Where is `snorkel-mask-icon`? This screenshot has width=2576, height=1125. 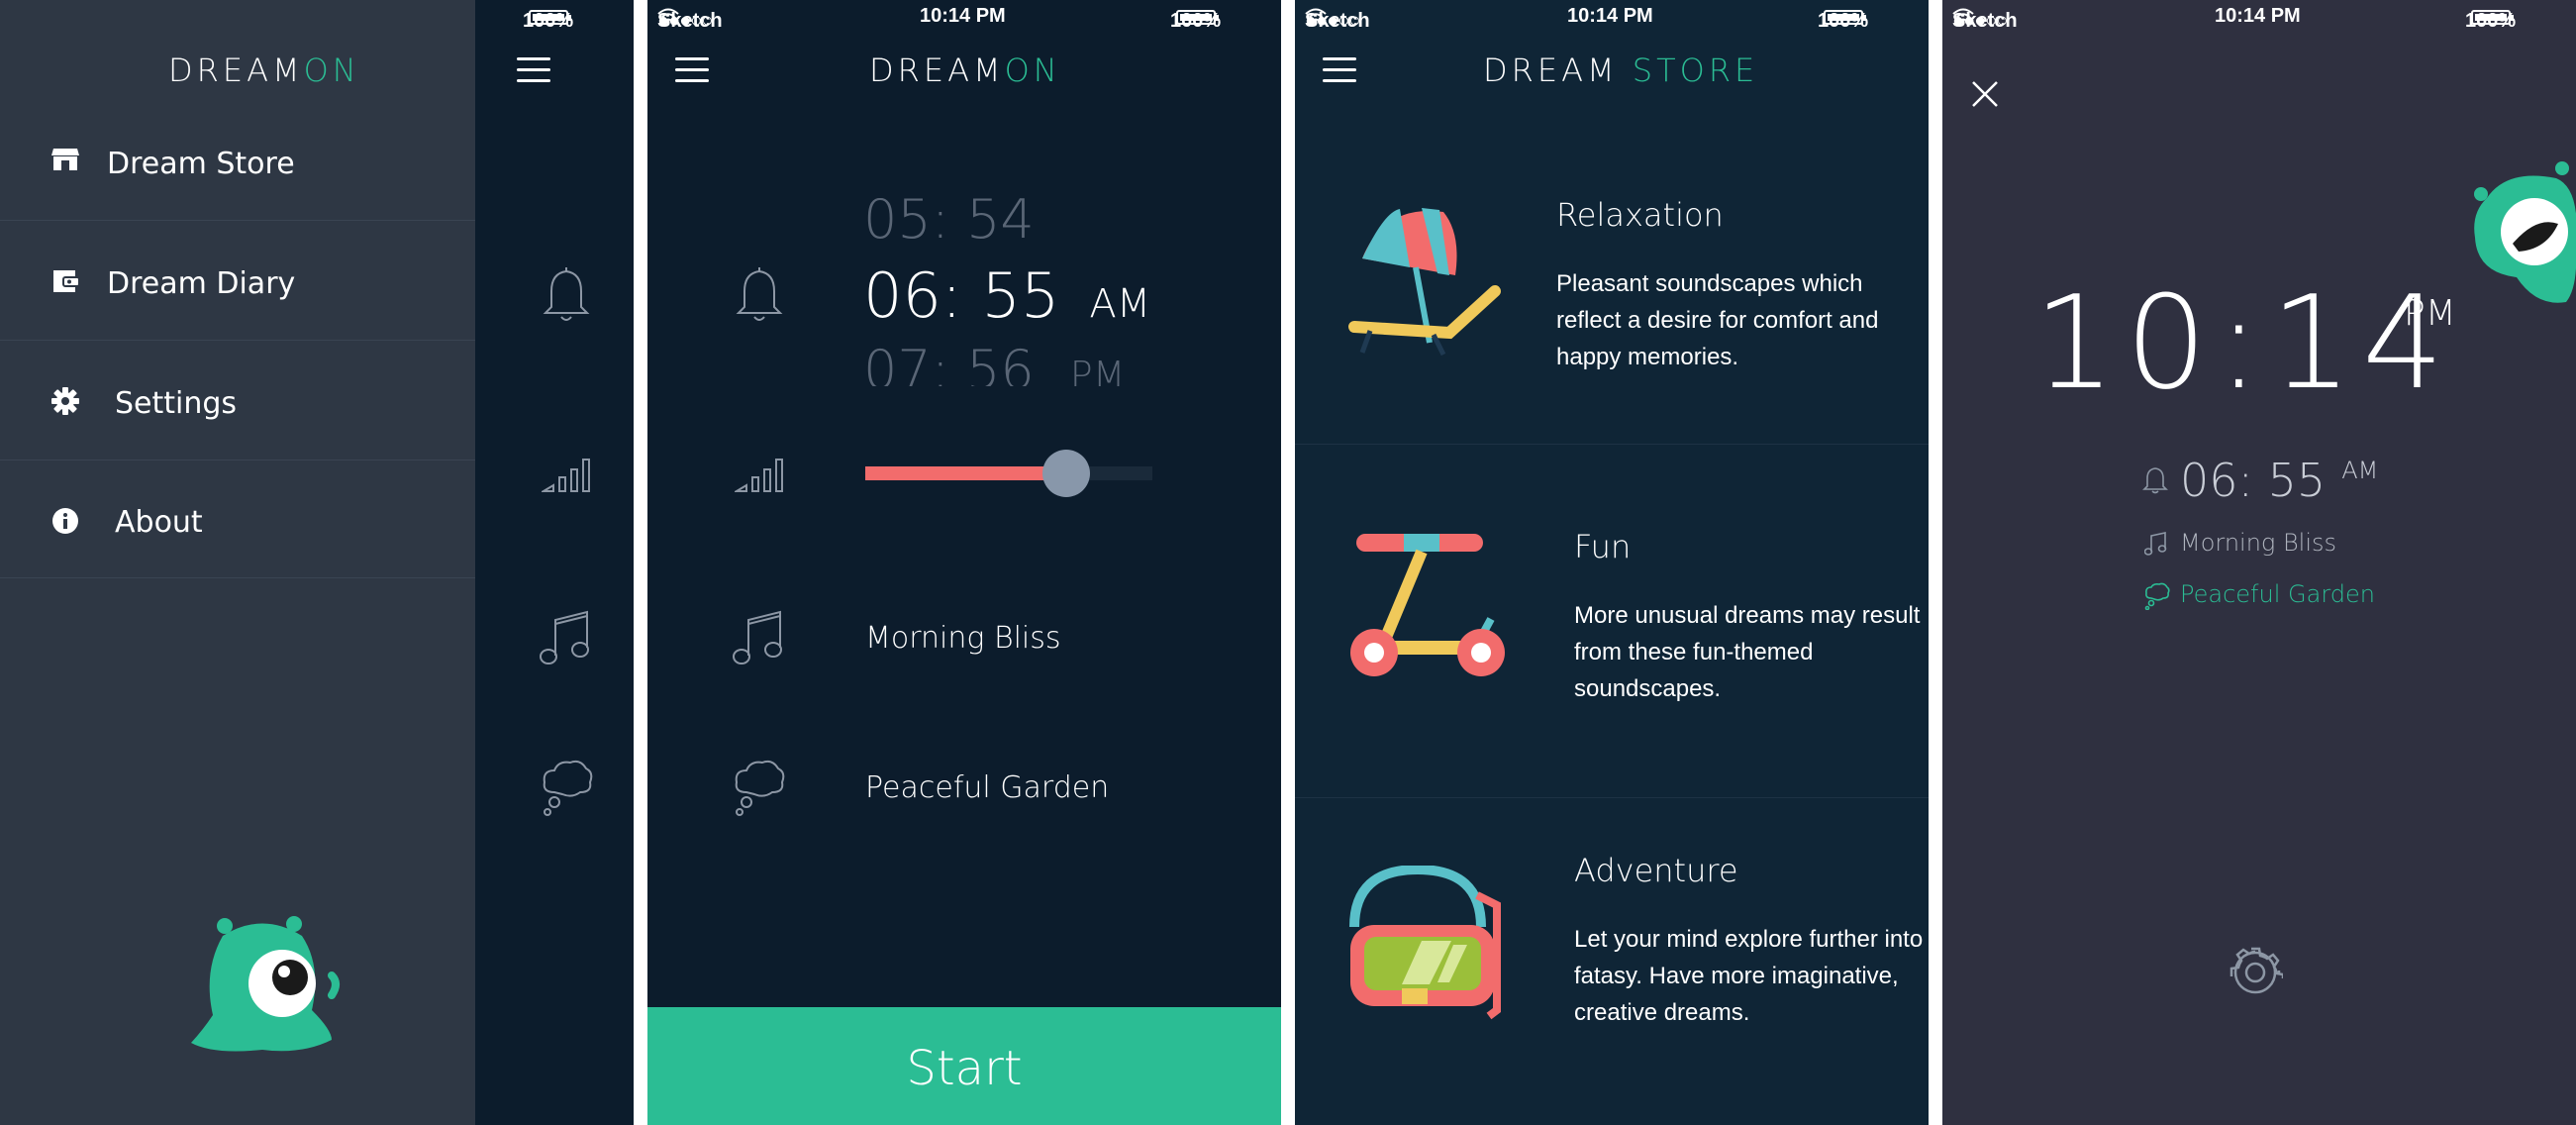 snorkel-mask-icon is located at coordinates (1425, 943).